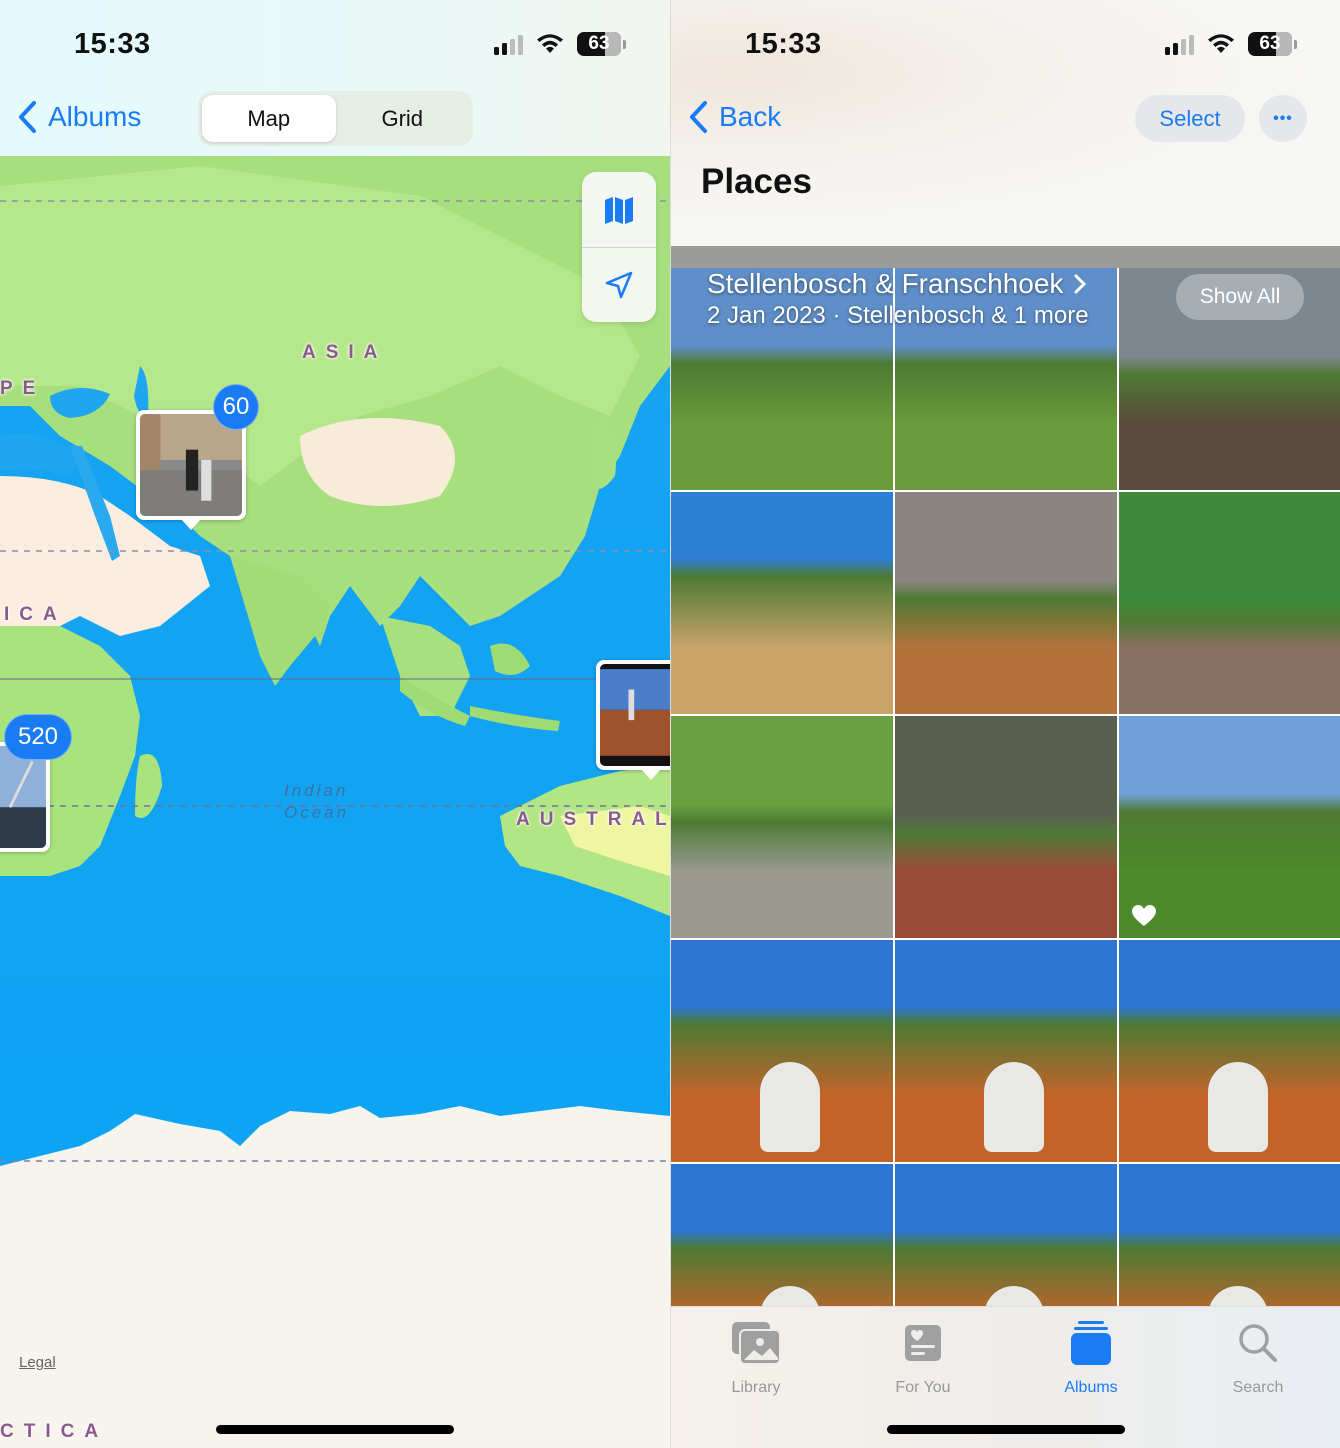  I want to click on tab-for-you: For You, so click(923, 1356).